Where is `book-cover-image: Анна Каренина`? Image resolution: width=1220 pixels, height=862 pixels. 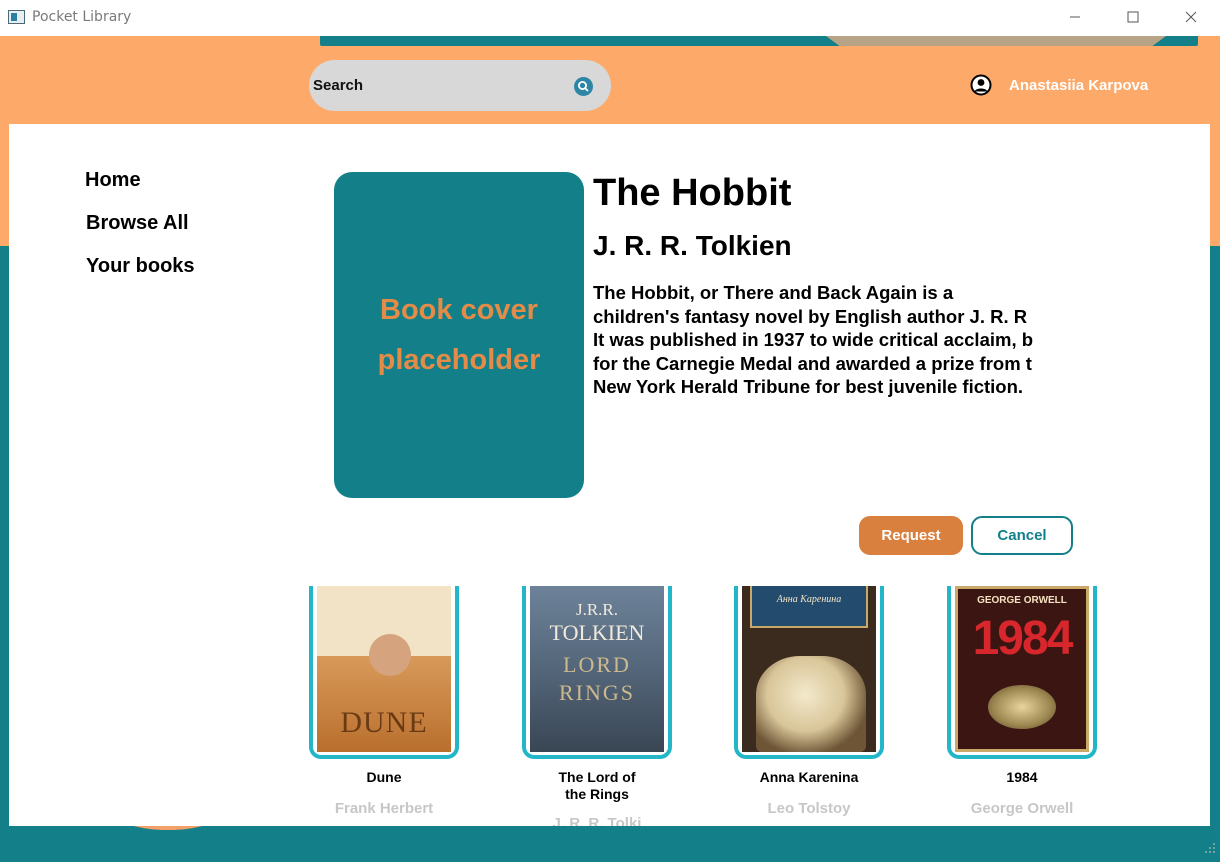 book-cover-image: Анна Каренина is located at coordinates (809, 669).